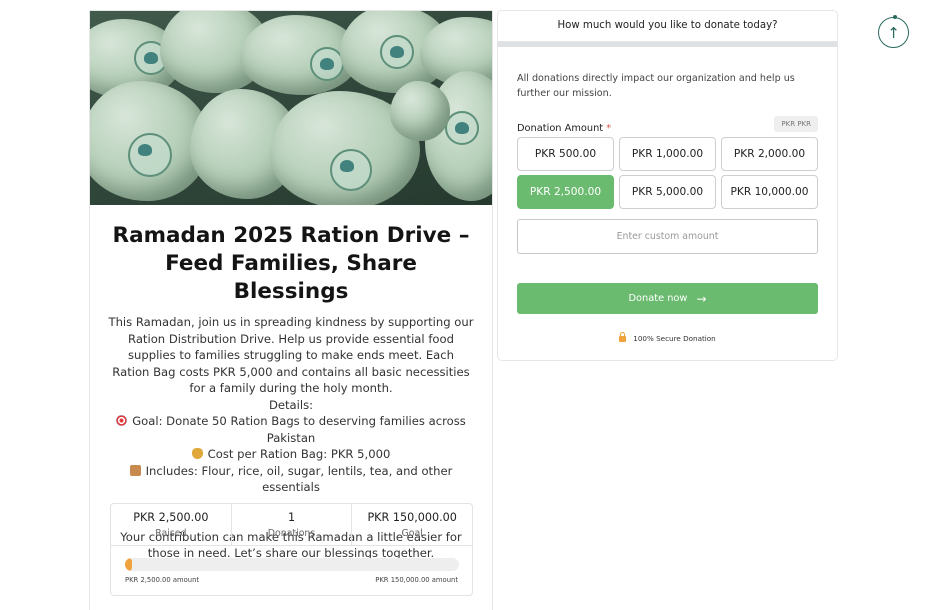 The image size is (927, 610). I want to click on amount-option-button: PKR 500.00, so click(565, 154).